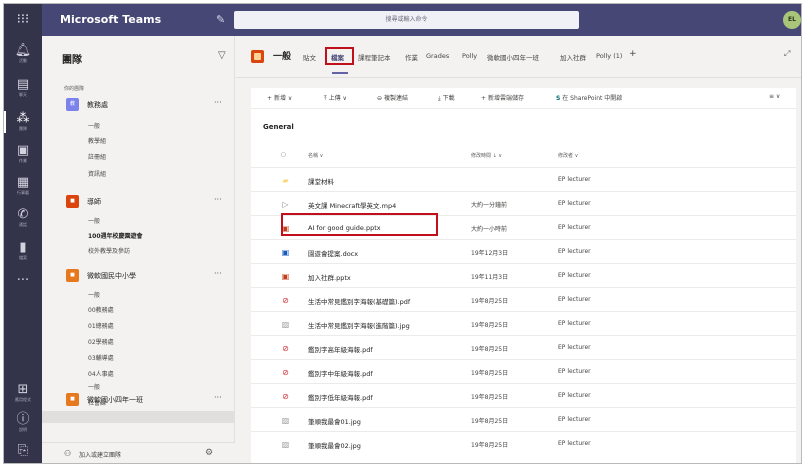  I want to click on rail-item-assignments: ▣ 作業, so click(23, 154).